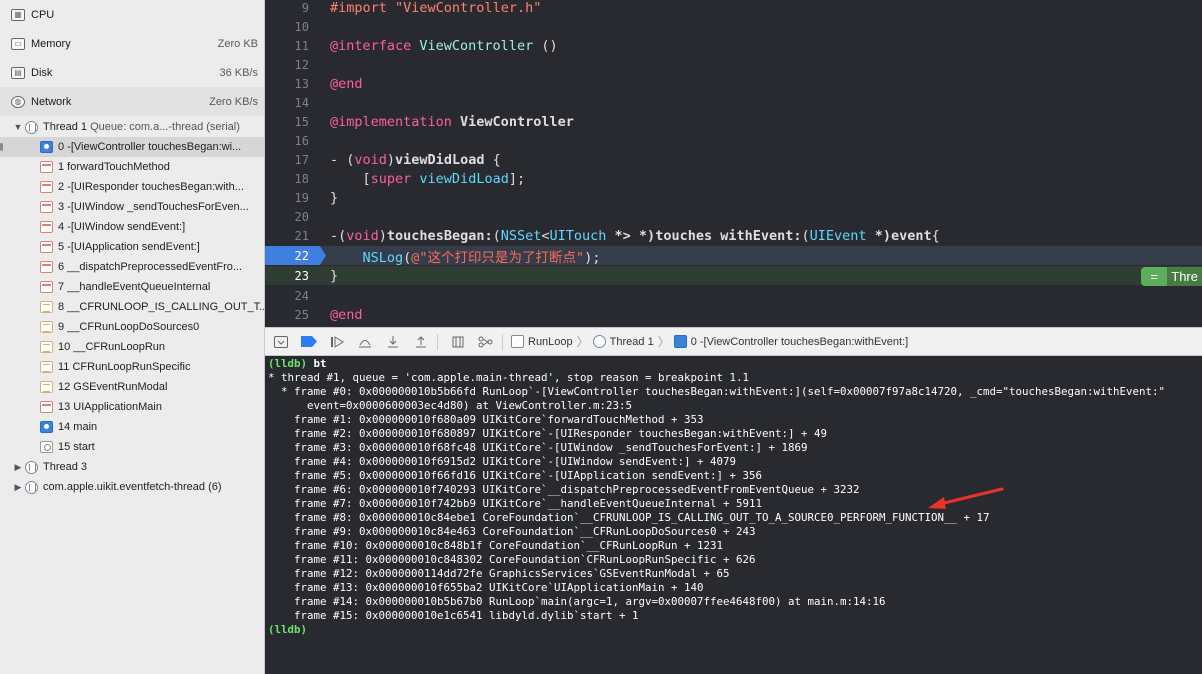 The image size is (1202, 674). I want to click on stack-frame-row: 13 UIApplicationMain, so click(132, 407).